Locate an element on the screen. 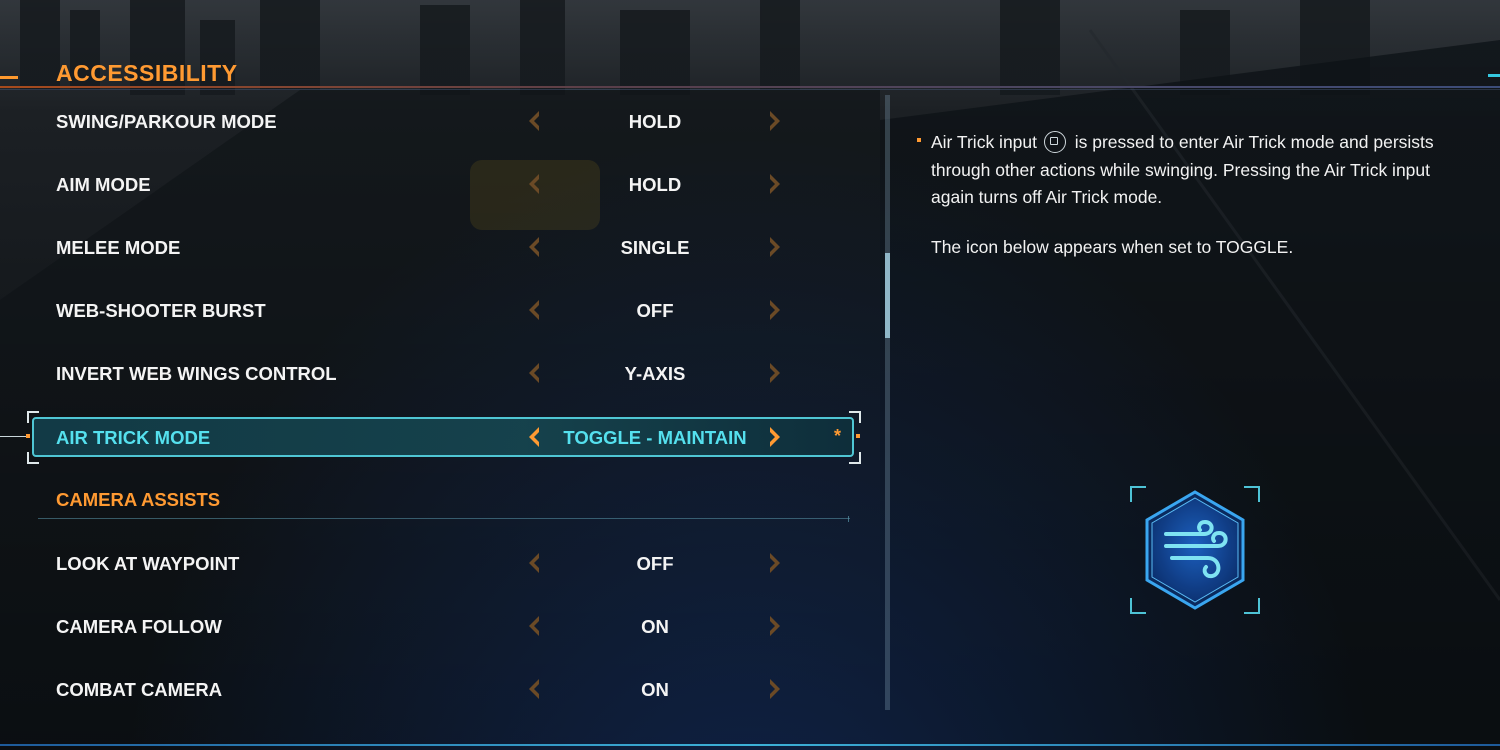 This screenshot has width=1500, height=750. setting-value: SINGLE is located at coordinates (655, 247).